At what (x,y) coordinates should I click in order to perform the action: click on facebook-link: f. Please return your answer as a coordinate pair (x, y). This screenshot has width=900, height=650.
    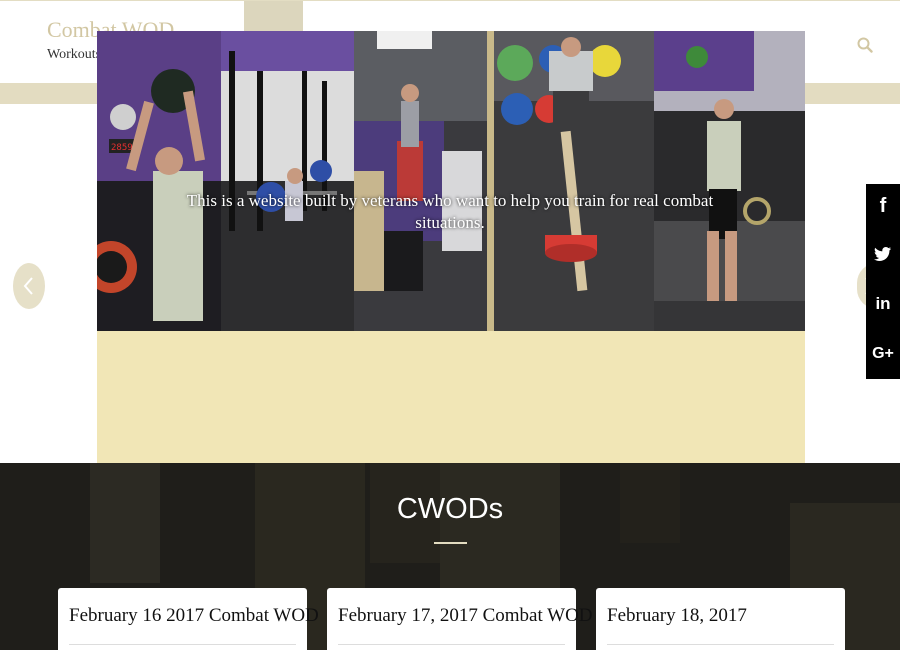
    Looking at the image, I should click on (883, 206).